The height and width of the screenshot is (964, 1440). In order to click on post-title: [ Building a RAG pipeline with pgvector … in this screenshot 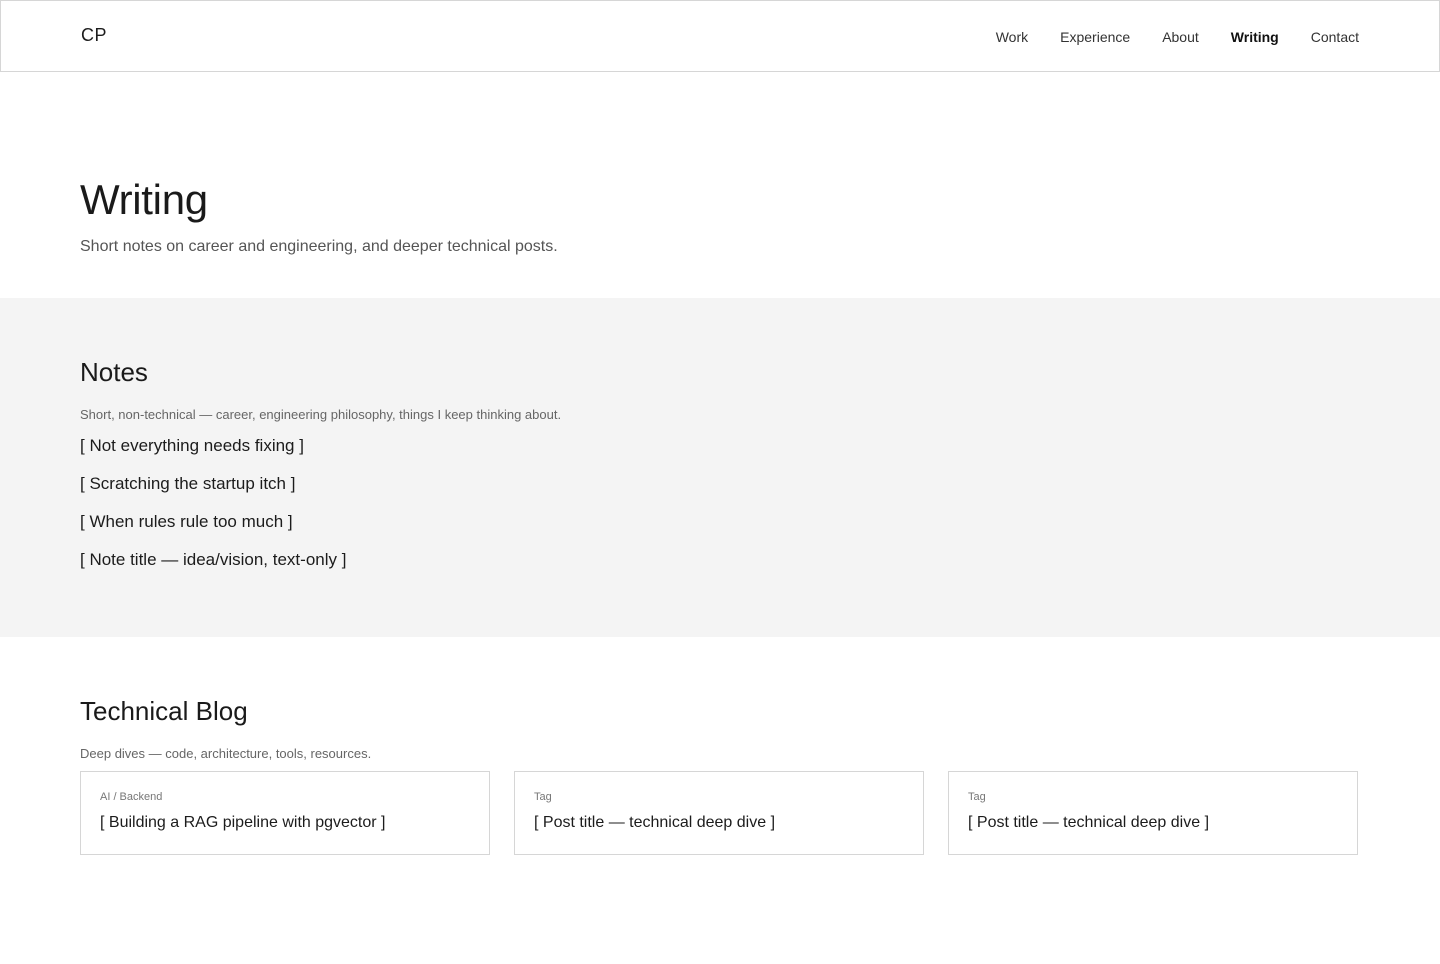, I will do `click(243, 822)`.